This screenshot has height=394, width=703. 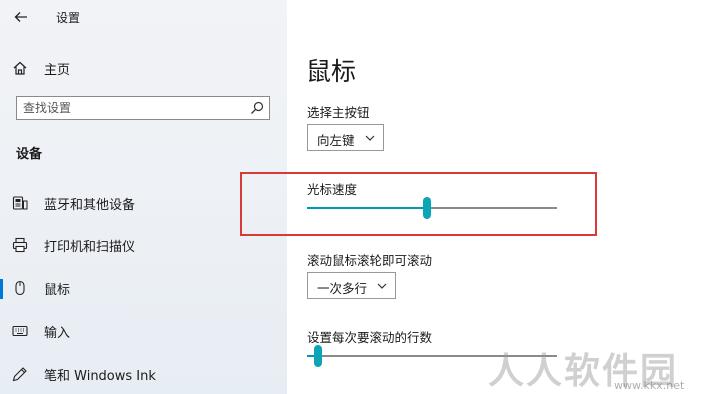 I want to click on sidebar-item-label: 主页, so click(x=57, y=70).